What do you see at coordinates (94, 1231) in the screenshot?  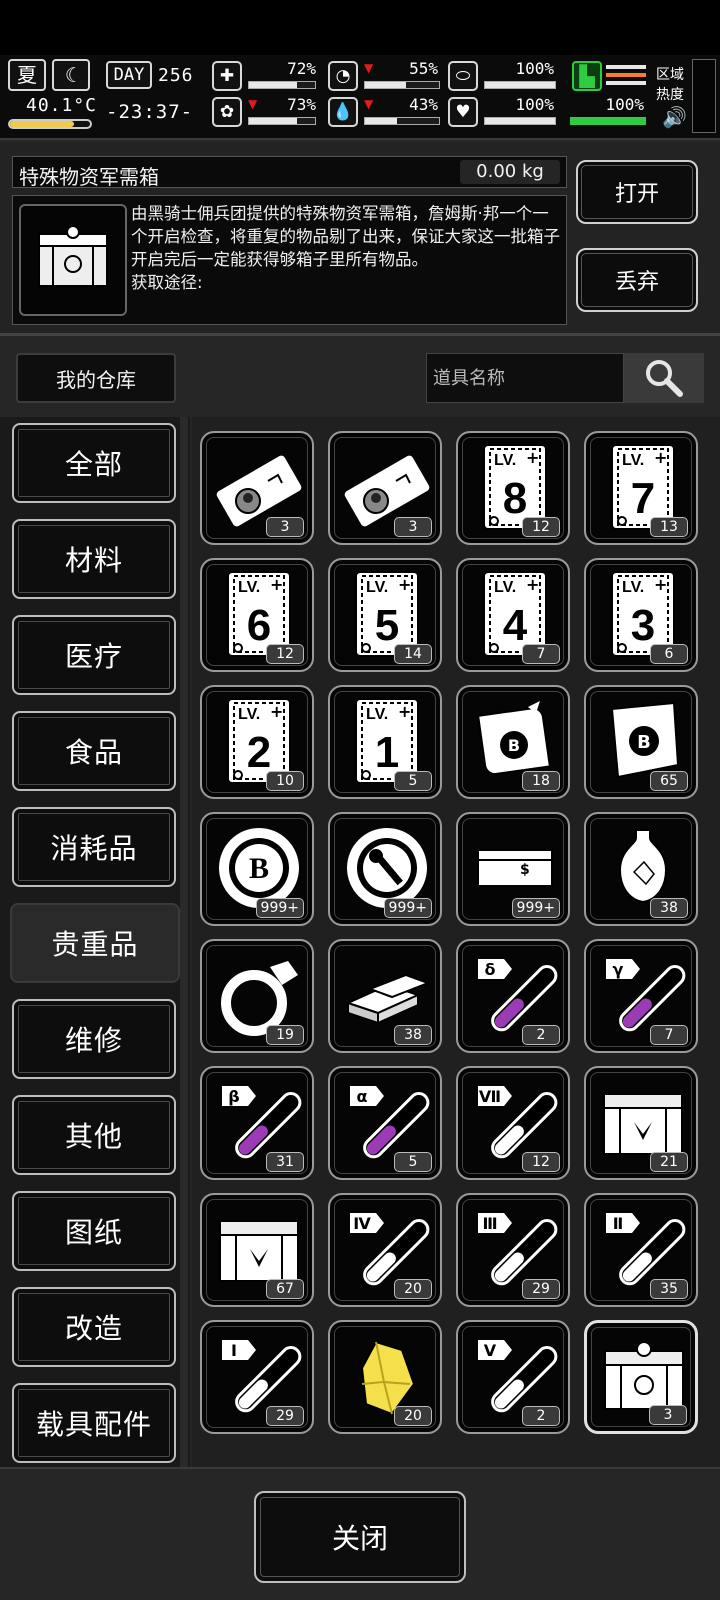 I see `category-tab-8: 图纸` at bounding box center [94, 1231].